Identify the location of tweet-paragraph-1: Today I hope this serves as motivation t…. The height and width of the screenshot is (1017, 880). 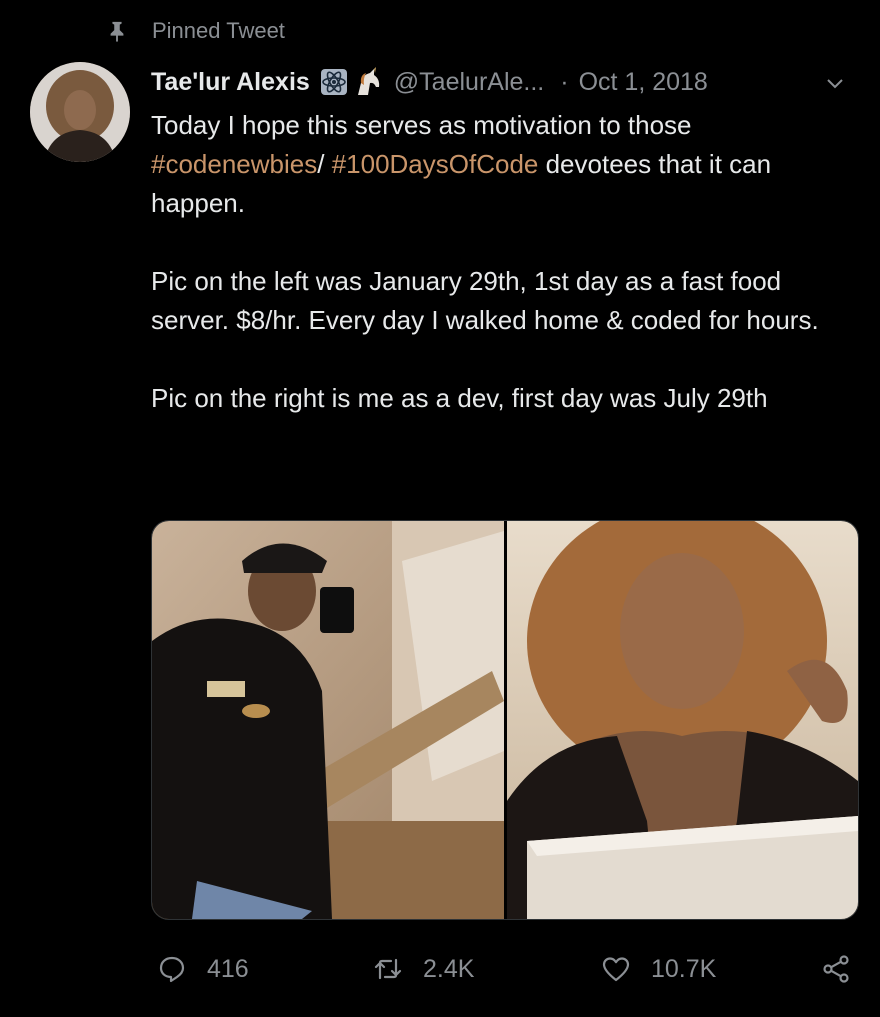
(506, 164).